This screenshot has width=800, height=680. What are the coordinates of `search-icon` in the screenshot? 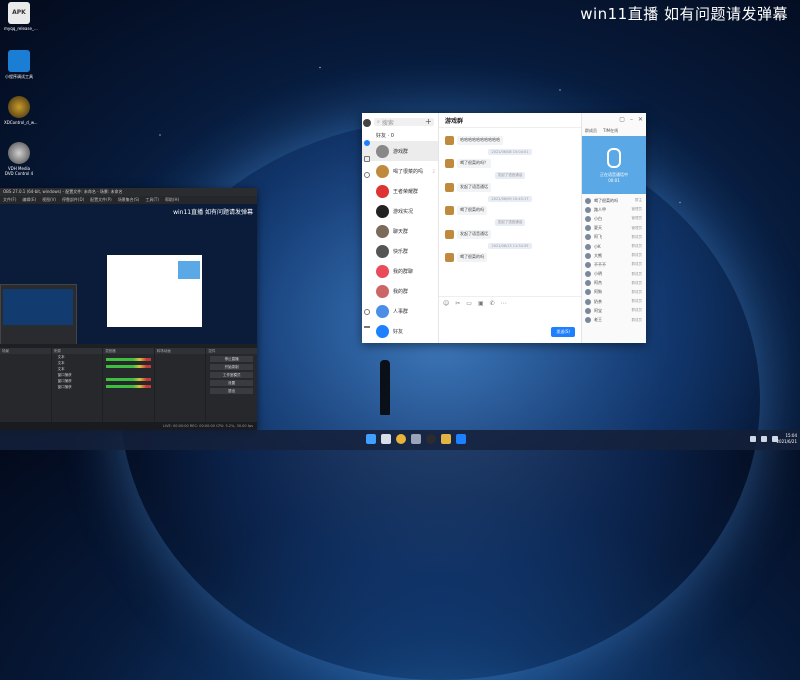 It's located at (386, 439).